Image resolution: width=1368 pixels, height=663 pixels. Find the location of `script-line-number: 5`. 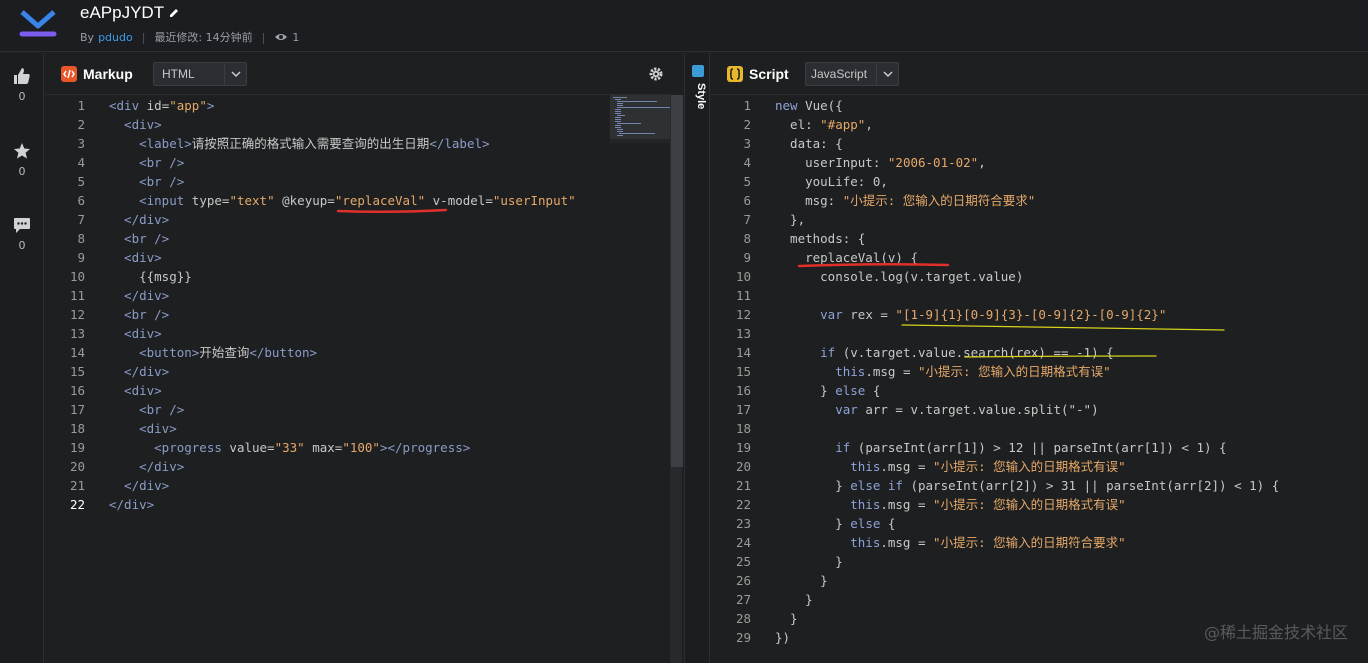

script-line-number: 5 is located at coordinates (747, 181).